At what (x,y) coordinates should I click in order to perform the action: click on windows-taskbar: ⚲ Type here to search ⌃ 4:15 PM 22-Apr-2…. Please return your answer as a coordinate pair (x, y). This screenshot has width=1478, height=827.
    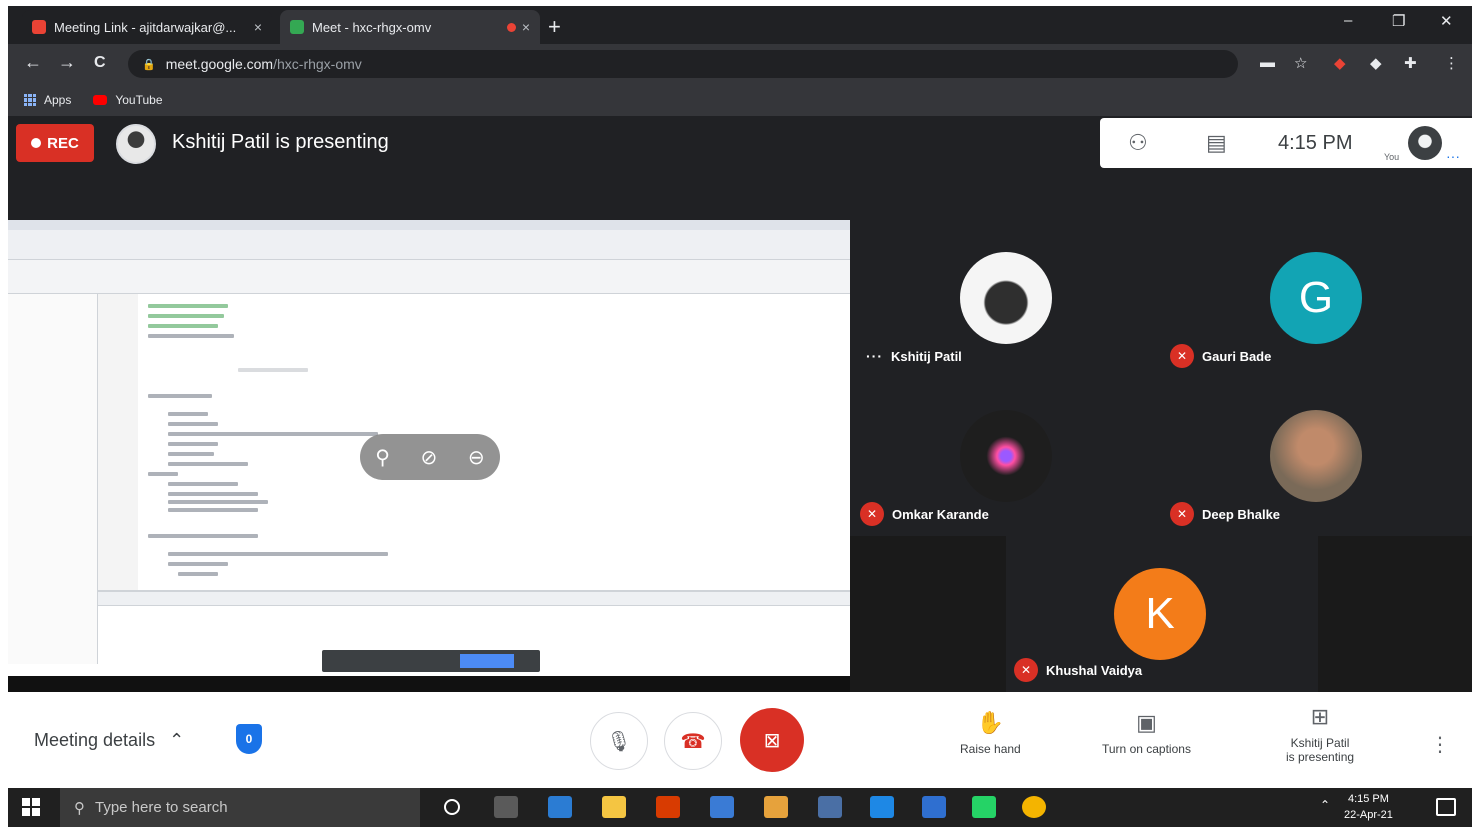
    Looking at the image, I should click on (740, 807).